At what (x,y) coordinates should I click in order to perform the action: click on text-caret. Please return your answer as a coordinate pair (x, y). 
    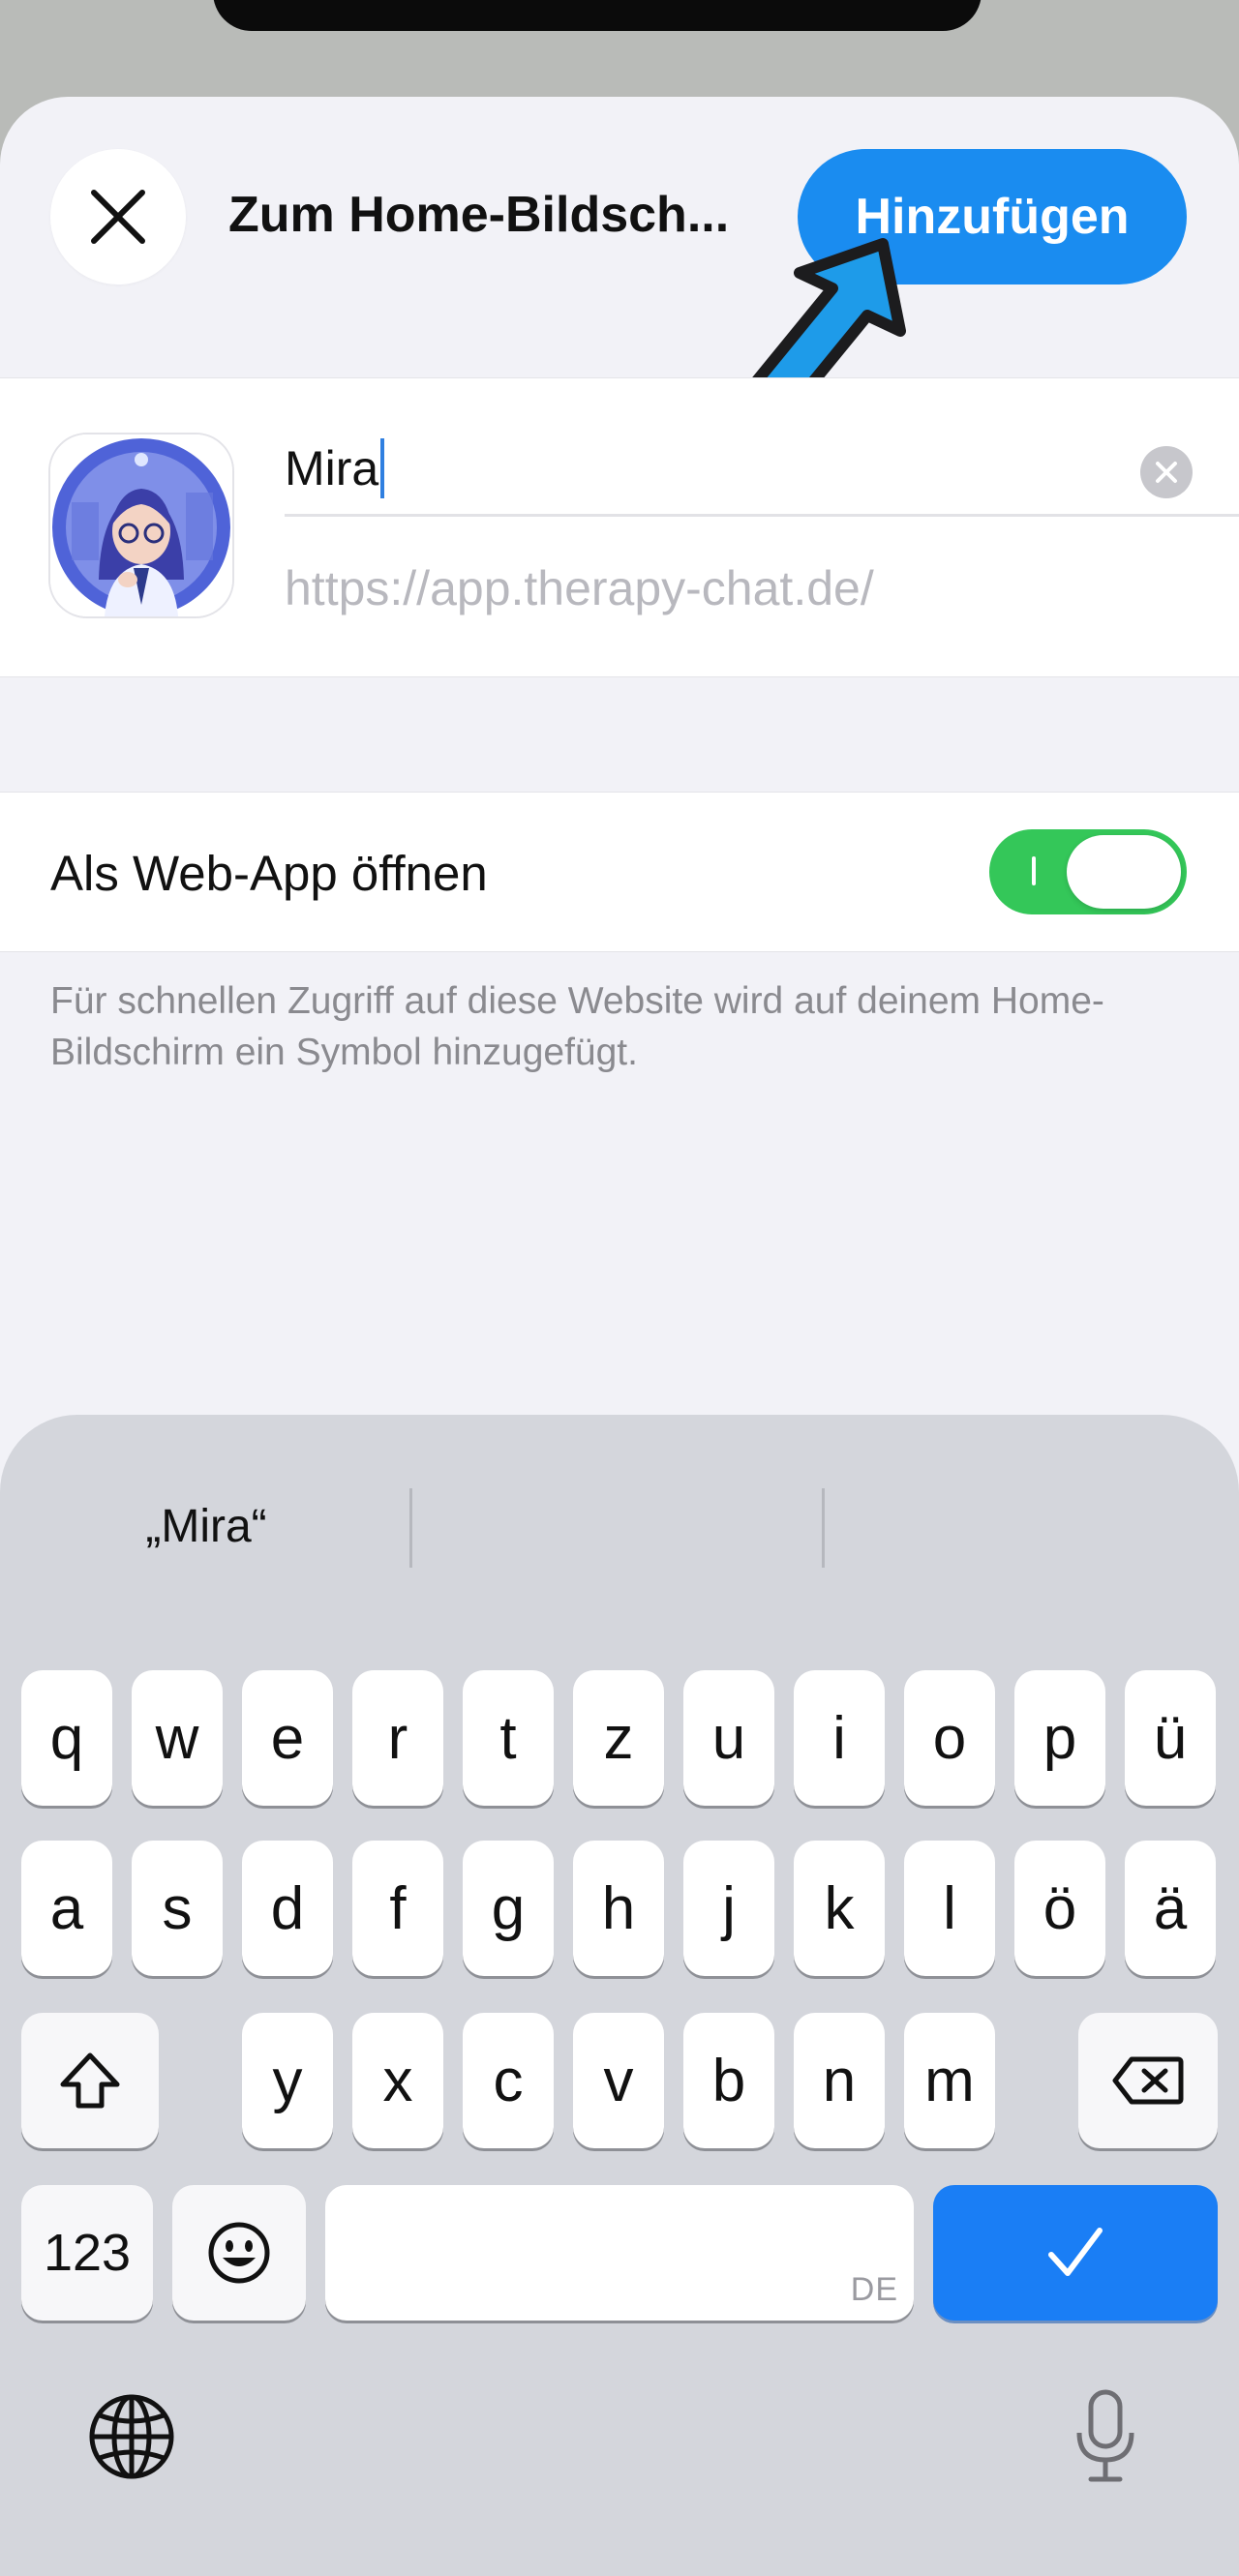
    Looking at the image, I should click on (382, 467).